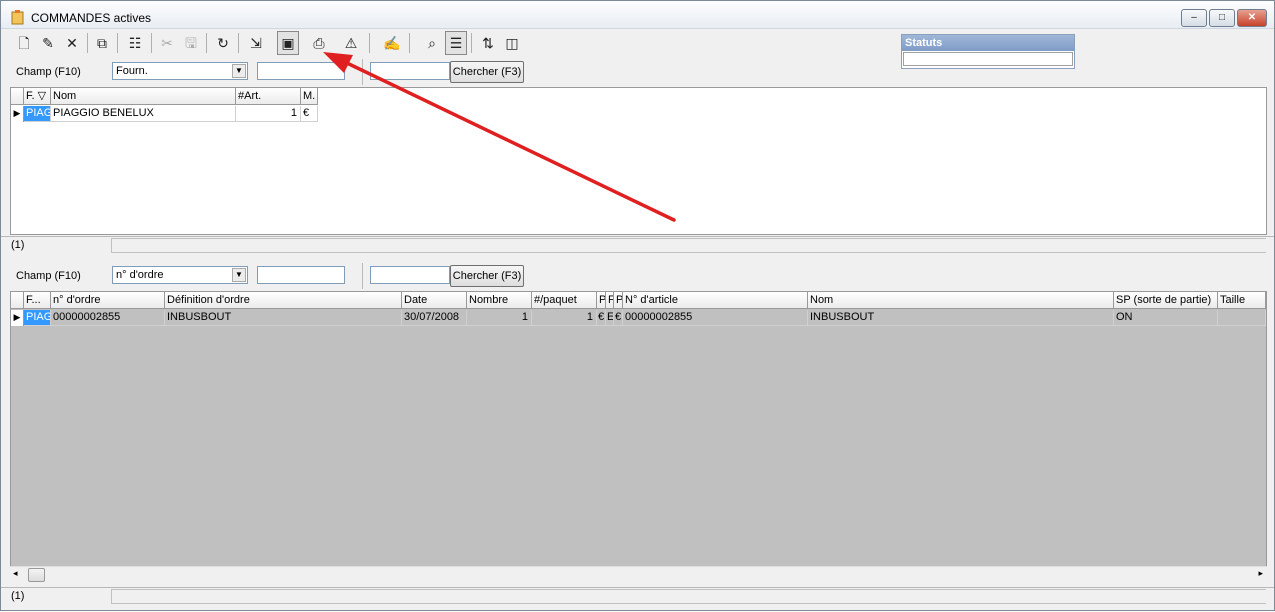 The image size is (1275, 612). Describe the element at coordinates (351, 43) in the screenshot. I see `alert-icon: ⚠` at that location.